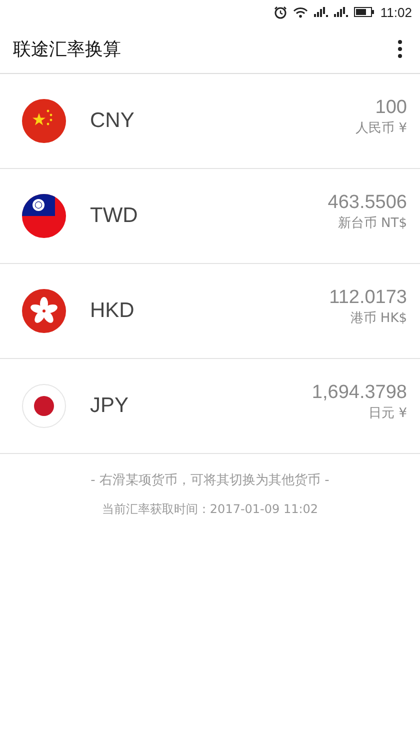  What do you see at coordinates (368, 298) in the screenshot?
I see `currency-amount: 112.0173` at bounding box center [368, 298].